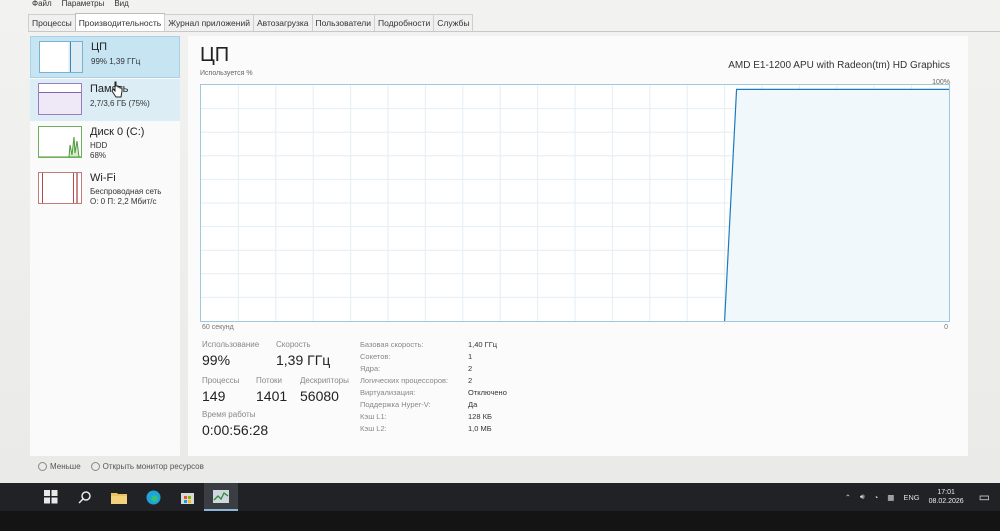 Image resolution: width=1000 pixels, height=531 pixels. What do you see at coordinates (836, 205) in the screenshot?
I see `cpu-usage-area` at bounding box center [836, 205].